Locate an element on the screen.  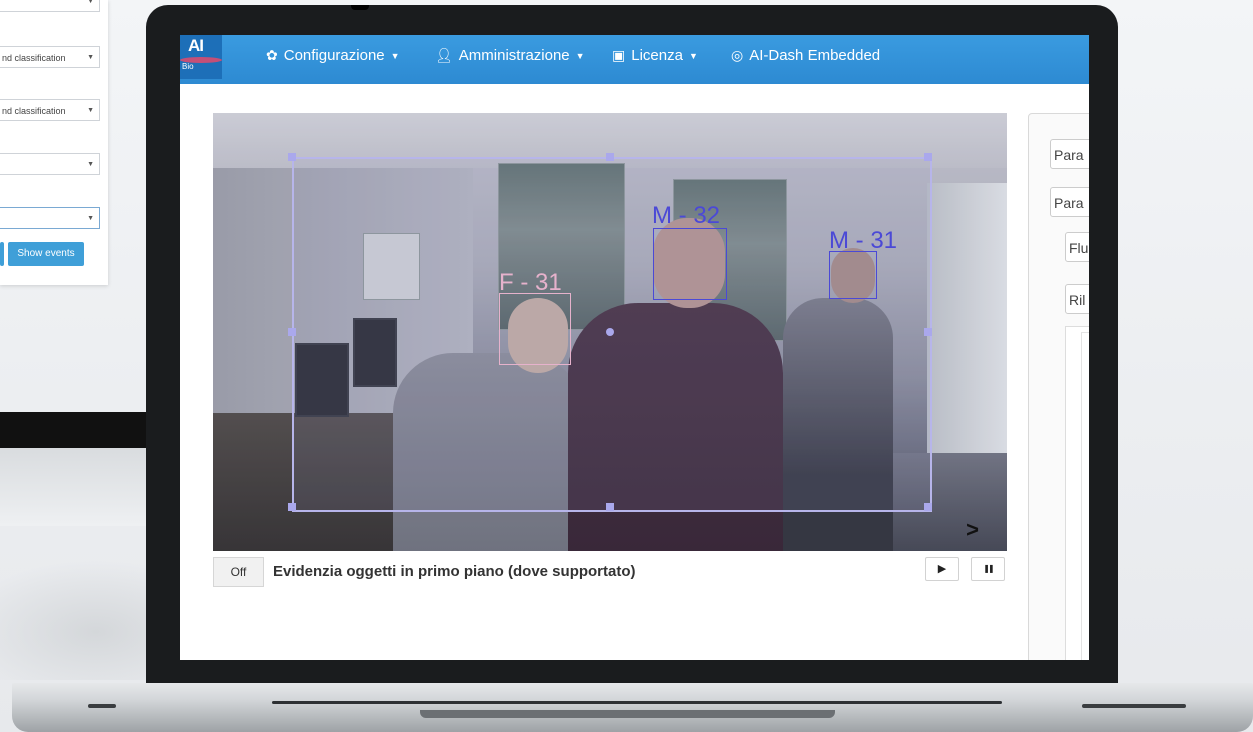
background-select-2: nd classification ▼ is located at coordinates (50, 57).